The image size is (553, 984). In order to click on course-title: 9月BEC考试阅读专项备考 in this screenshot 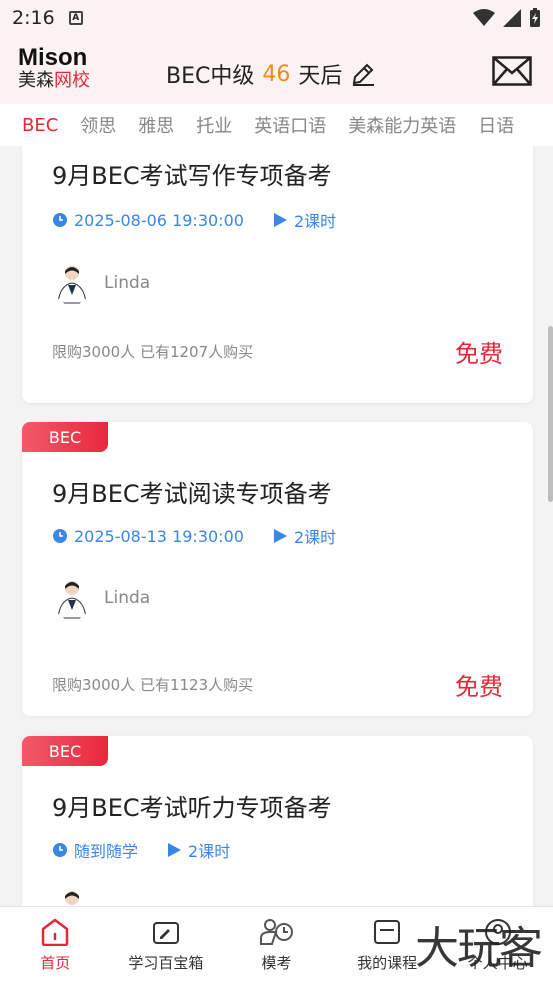, I will do `click(192, 494)`.